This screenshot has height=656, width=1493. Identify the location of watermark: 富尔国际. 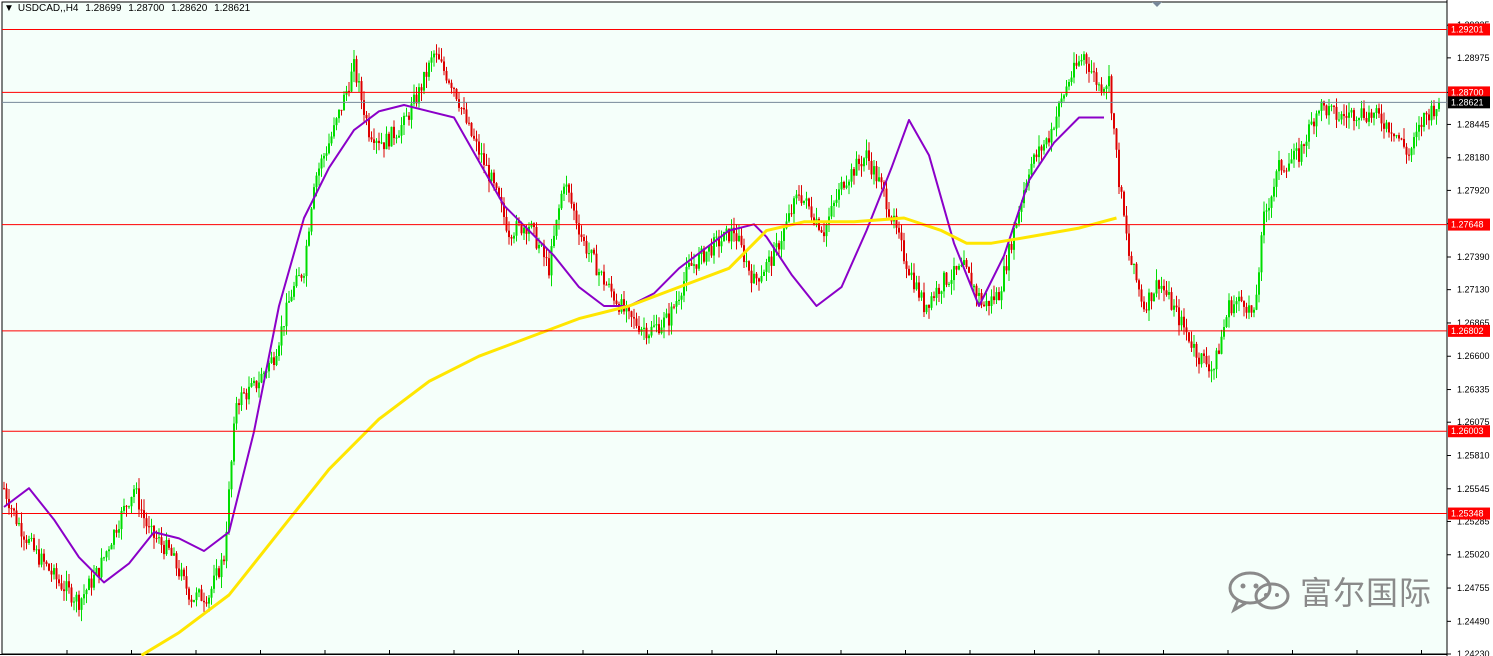
(1329, 591).